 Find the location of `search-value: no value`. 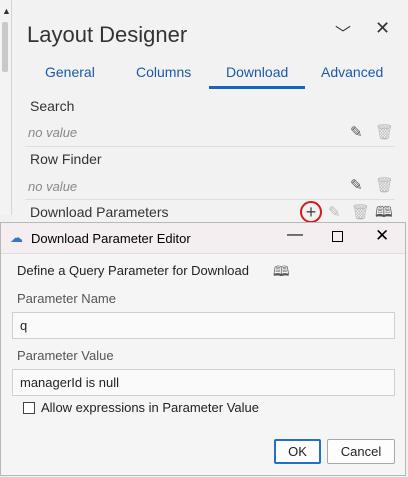

search-value: no value is located at coordinates (52, 132).